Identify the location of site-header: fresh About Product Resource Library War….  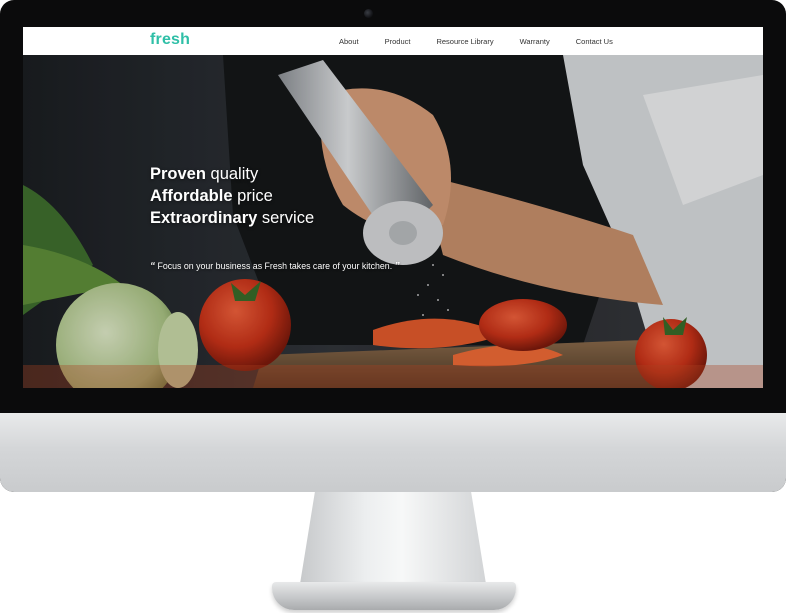
(393, 41).